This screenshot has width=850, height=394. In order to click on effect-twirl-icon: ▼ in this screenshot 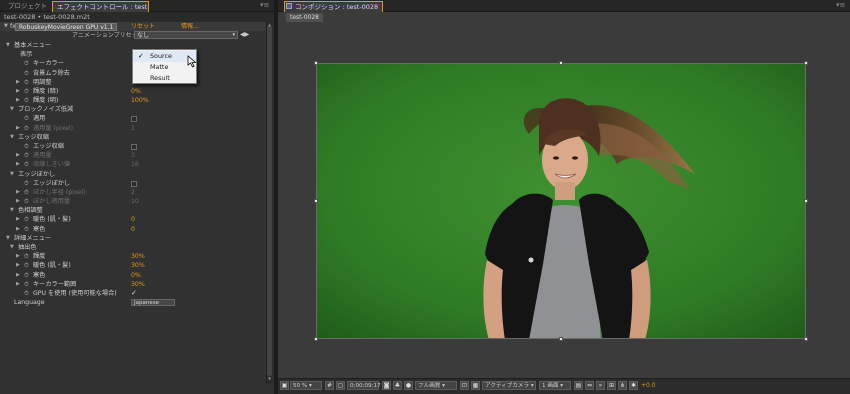, I will do `click(6, 26)`.